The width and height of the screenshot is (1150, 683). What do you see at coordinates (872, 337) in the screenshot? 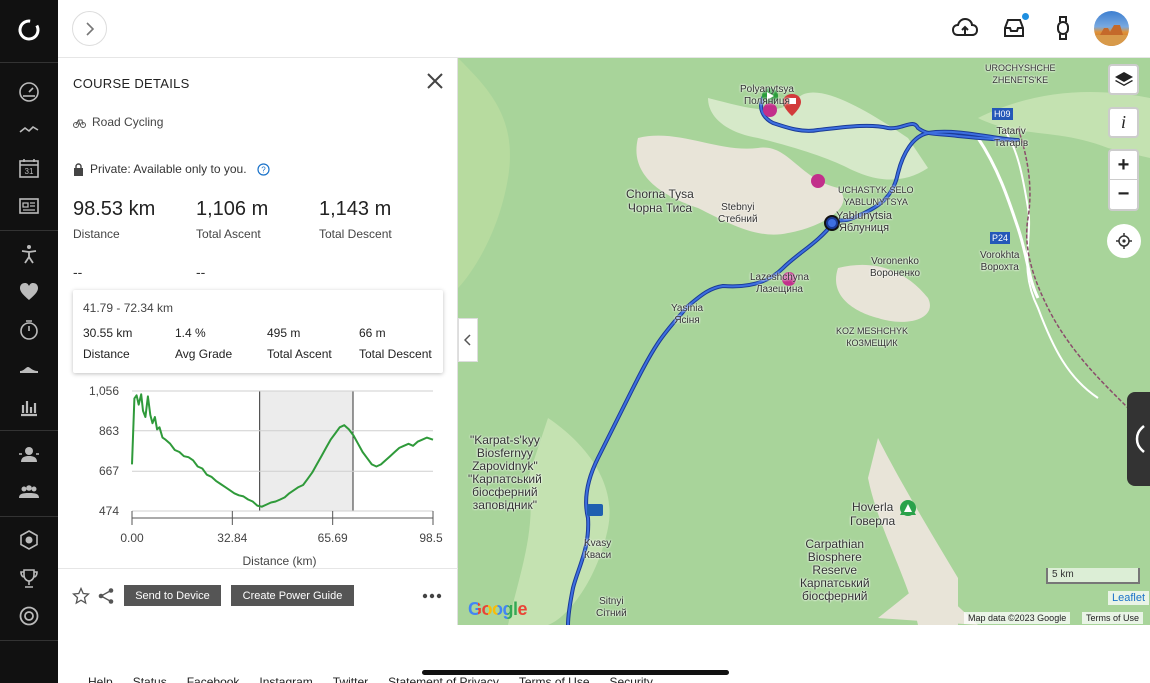
I see `map-label-koz-meshchyk: KOZ MESHCHYK КОЗМЕЩИК` at bounding box center [872, 337].